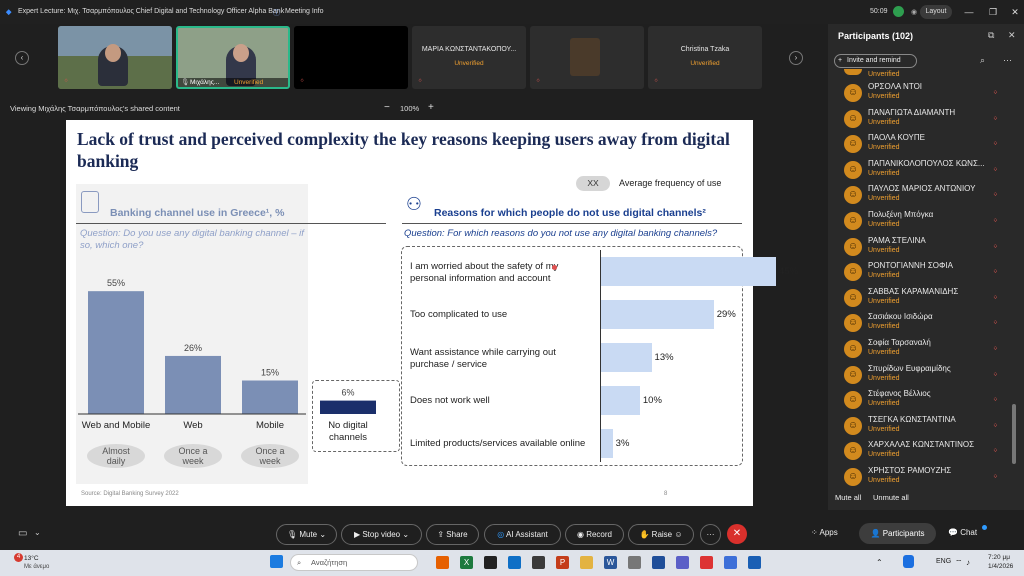 The width and height of the screenshot is (1024, 576). Describe the element at coordinates (354, 562) in the screenshot. I see `taskbar-search-box: ⌕ Αναζήτηση` at that location.